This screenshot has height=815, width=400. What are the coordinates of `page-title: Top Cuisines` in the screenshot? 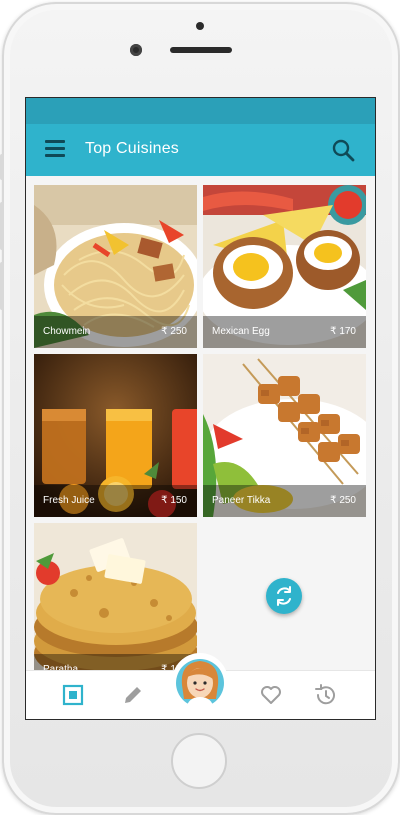 It's located at (132, 148).